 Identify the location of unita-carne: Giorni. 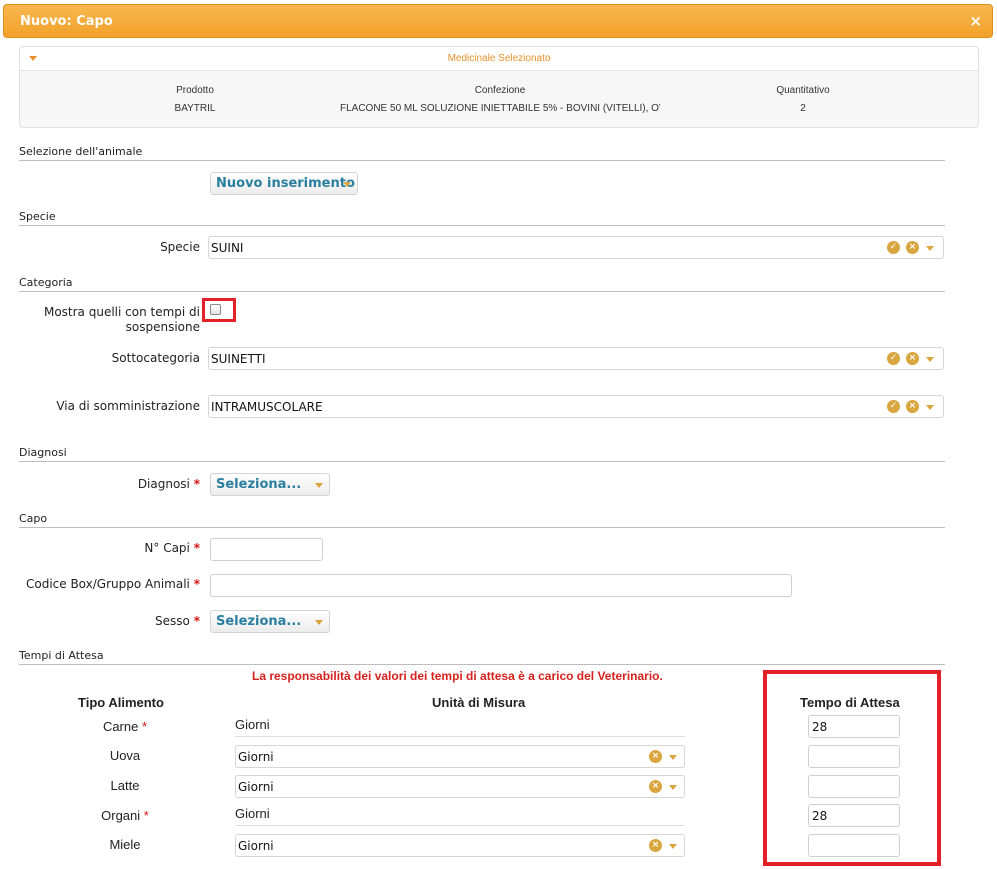
(460, 726).